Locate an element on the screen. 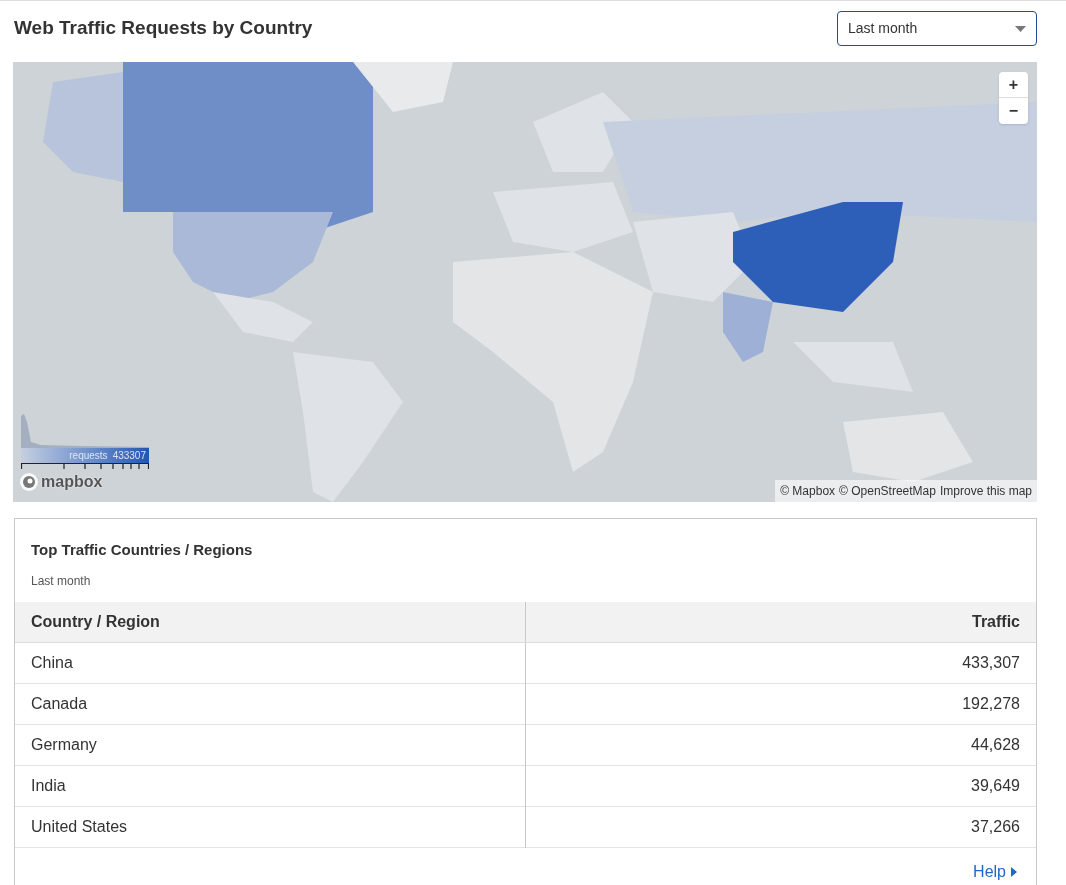 This screenshot has width=1066, height=885. table-cell: 44,628 is located at coordinates (780, 745).